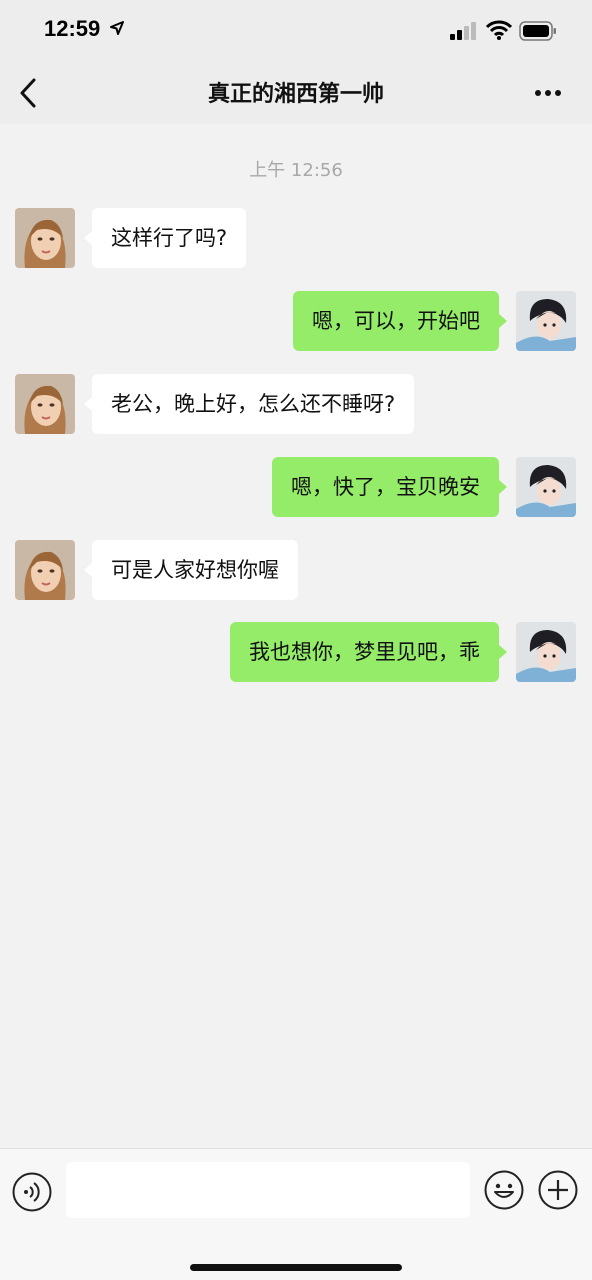 The width and height of the screenshot is (592, 1280). I want to click on emoji-button, so click(504, 1190).